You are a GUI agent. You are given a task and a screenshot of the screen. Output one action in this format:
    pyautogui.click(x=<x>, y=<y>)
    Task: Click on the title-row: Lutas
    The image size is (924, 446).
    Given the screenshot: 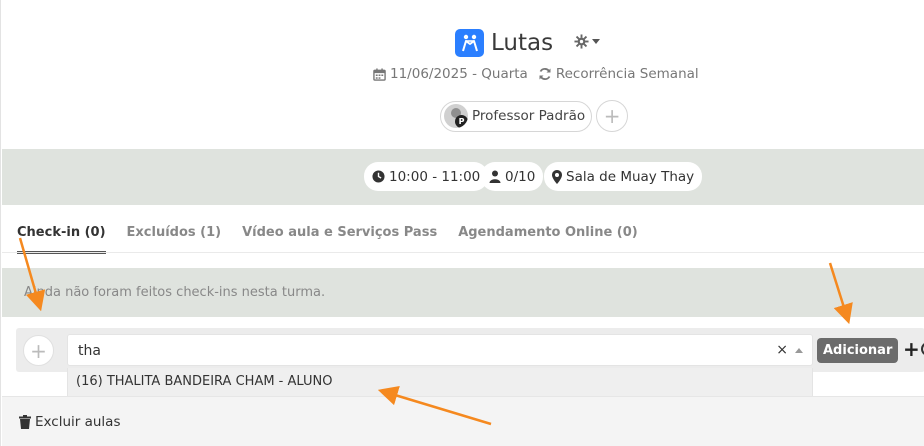 What is the action you would take?
    pyautogui.click(x=462, y=43)
    